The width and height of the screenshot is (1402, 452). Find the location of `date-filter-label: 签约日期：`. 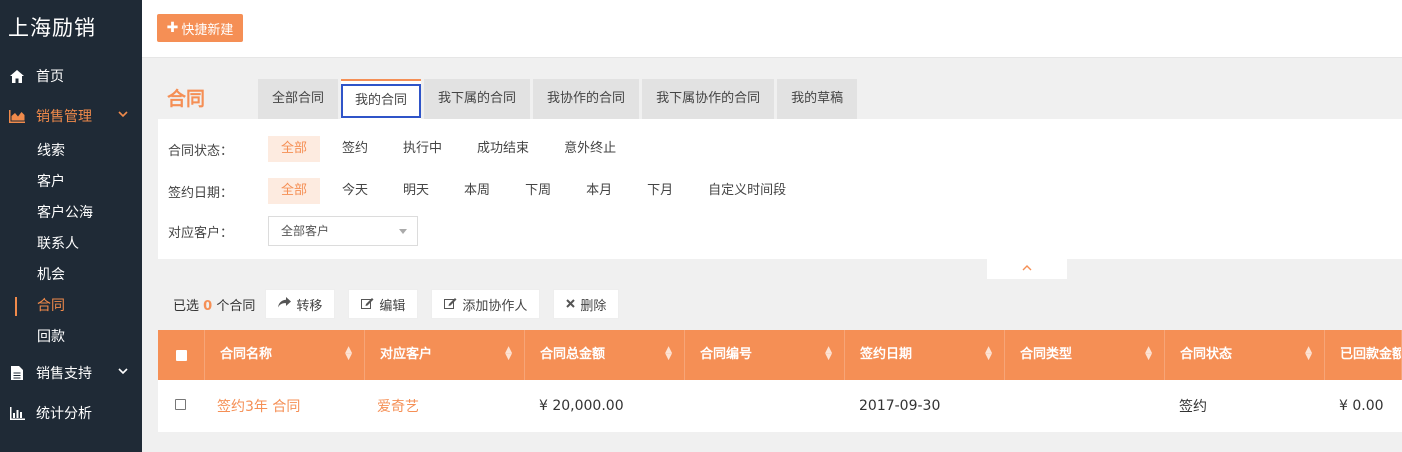

date-filter-label: 签约日期： is located at coordinates (201, 193).